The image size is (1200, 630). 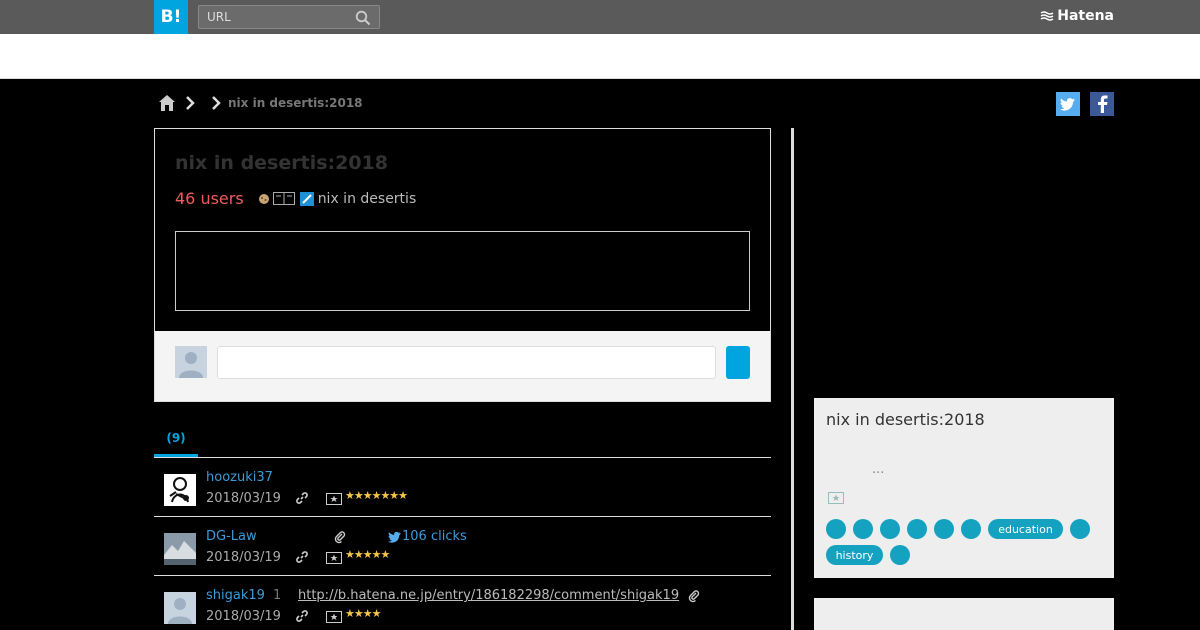 I want to click on hatena-brand-link: Hatena, so click(x=1077, y=16).